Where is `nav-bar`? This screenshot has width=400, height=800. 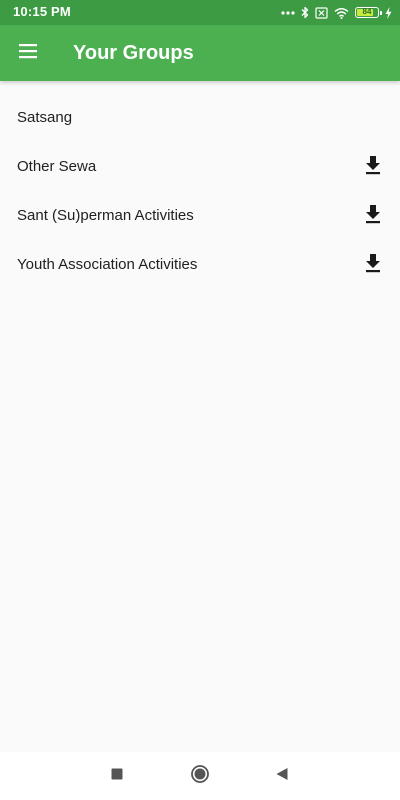 nav-bar is located at coordinates (200, 776).